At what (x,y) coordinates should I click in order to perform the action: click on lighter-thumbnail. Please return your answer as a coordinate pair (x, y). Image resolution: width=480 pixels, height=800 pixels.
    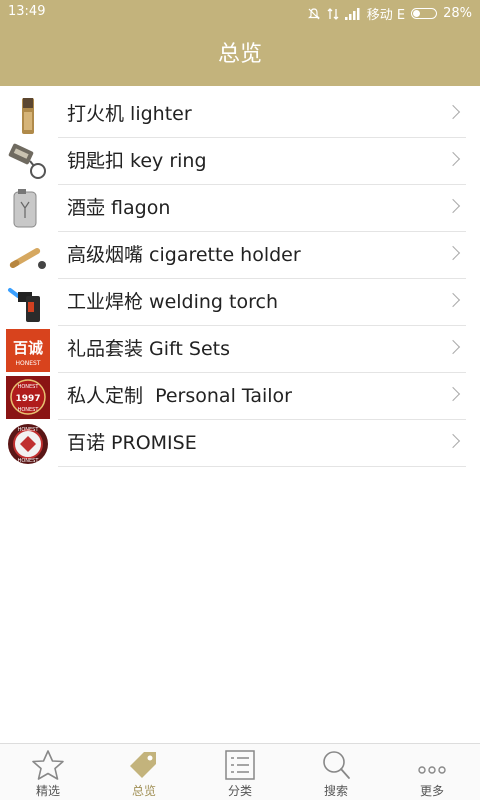
    Looking at the image, I should click on (28, 116).